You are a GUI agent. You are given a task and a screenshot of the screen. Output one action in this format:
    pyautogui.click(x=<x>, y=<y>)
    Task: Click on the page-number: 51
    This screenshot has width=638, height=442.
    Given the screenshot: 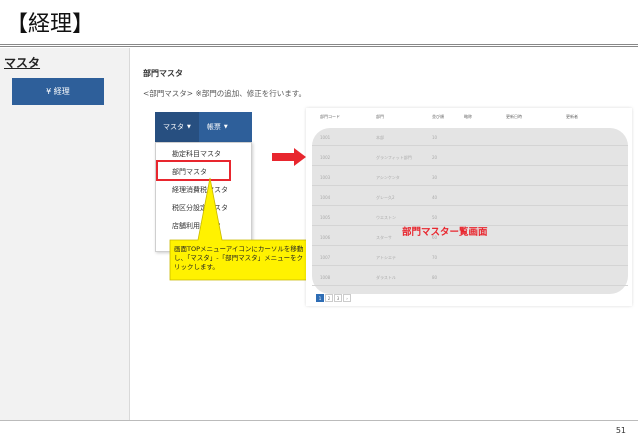 What is the action you would take?
    pyautogui.click(x=620, y=430)
    